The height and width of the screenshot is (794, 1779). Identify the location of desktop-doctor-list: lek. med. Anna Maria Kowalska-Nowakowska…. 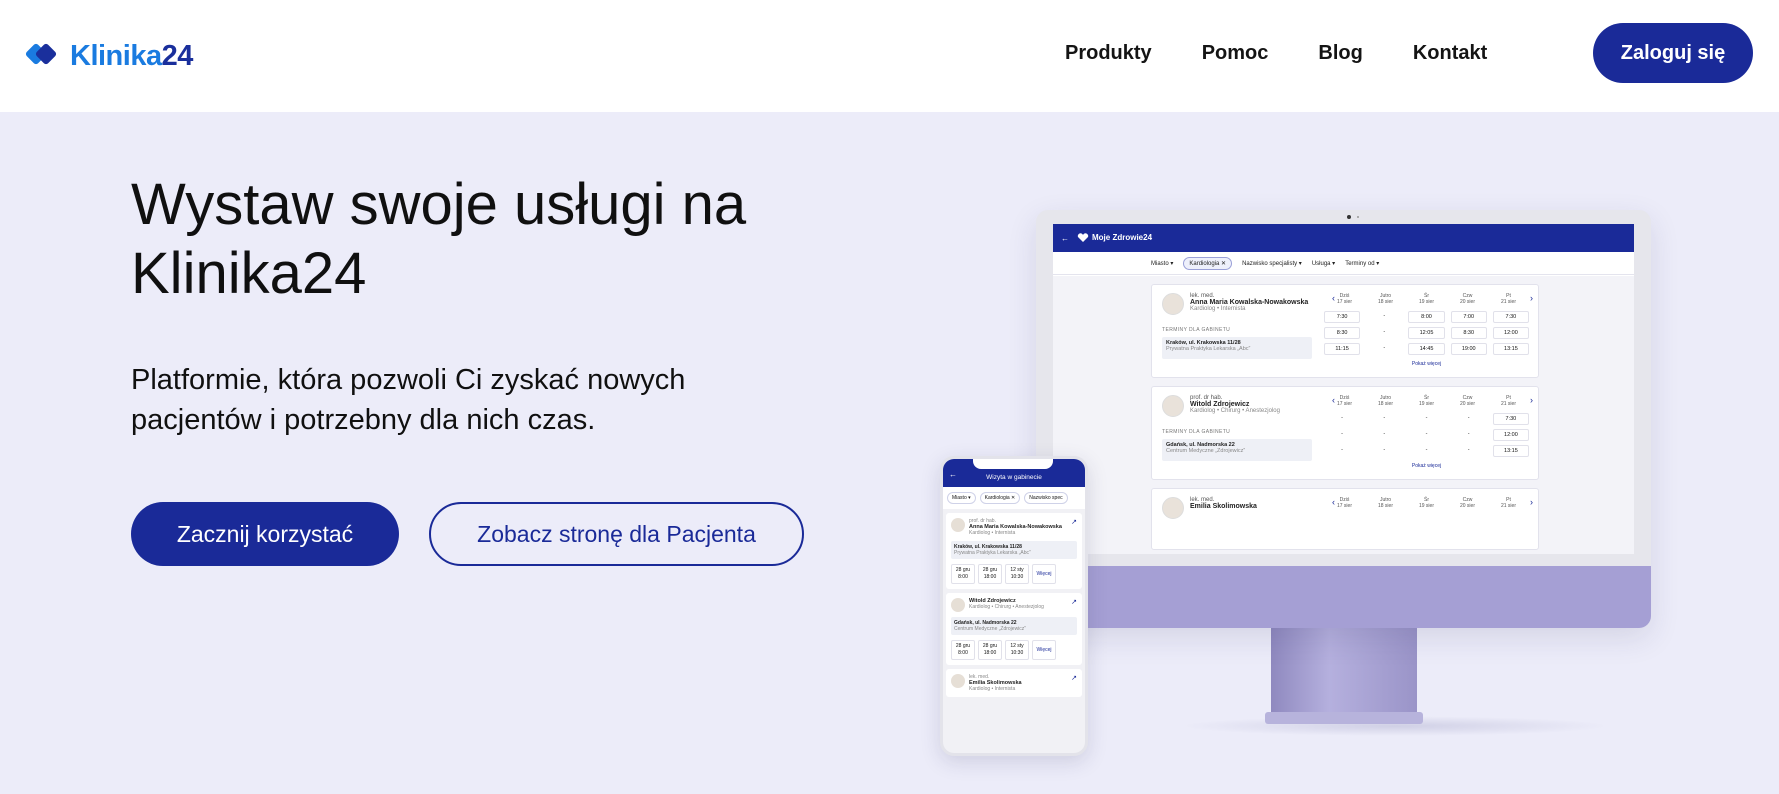
(1343, 415).